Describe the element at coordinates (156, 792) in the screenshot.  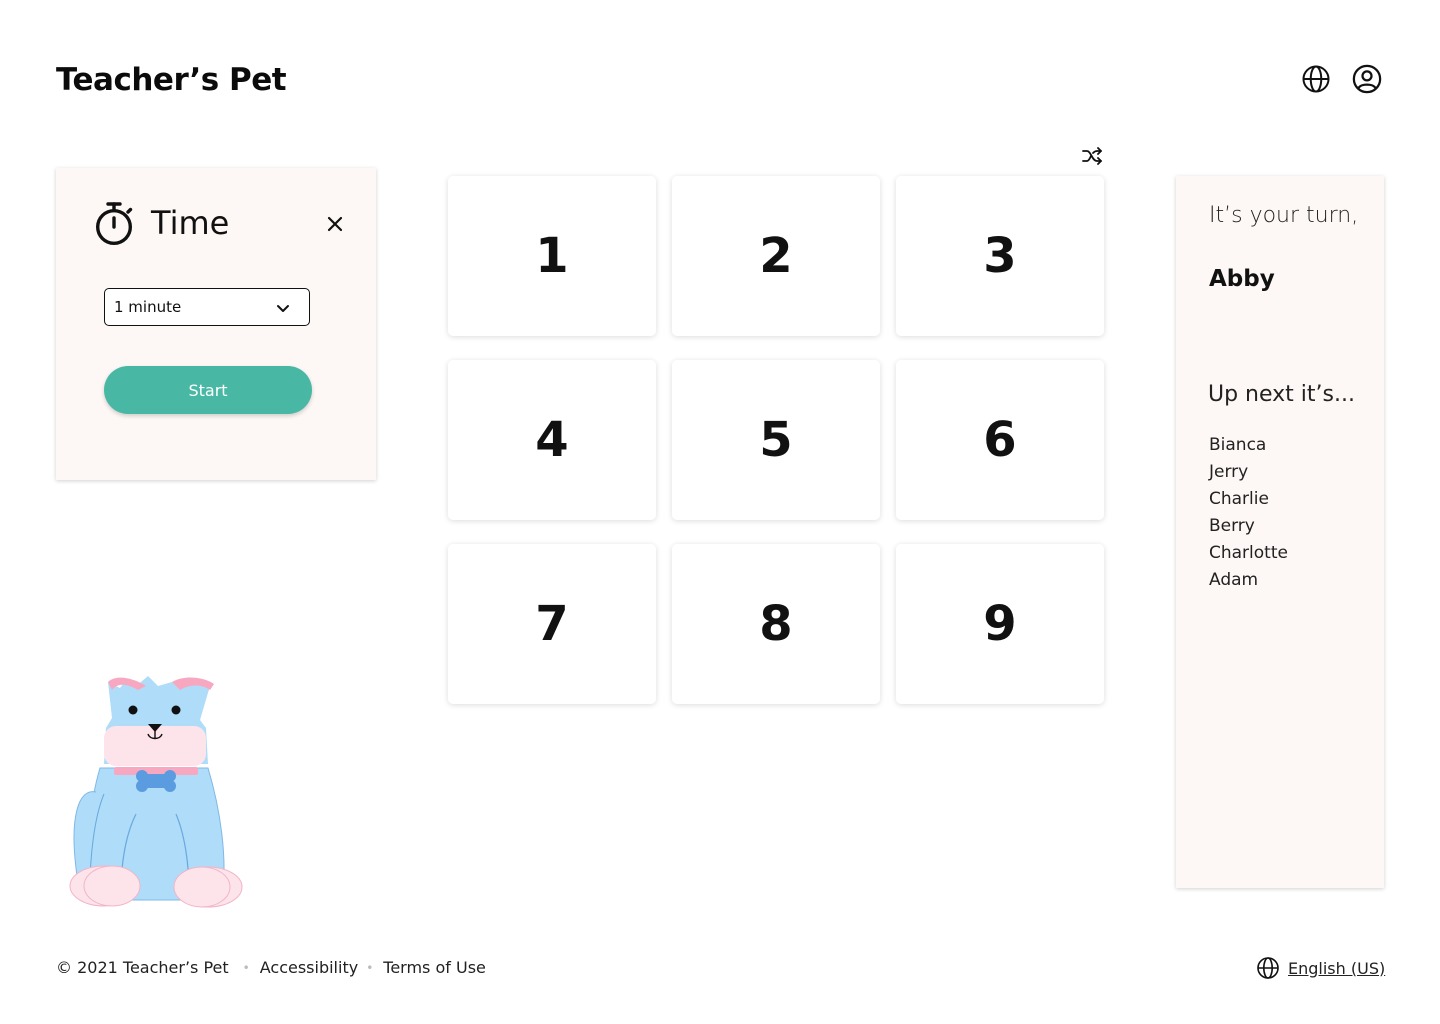
I see `dog-mascot-illustration` at that location.